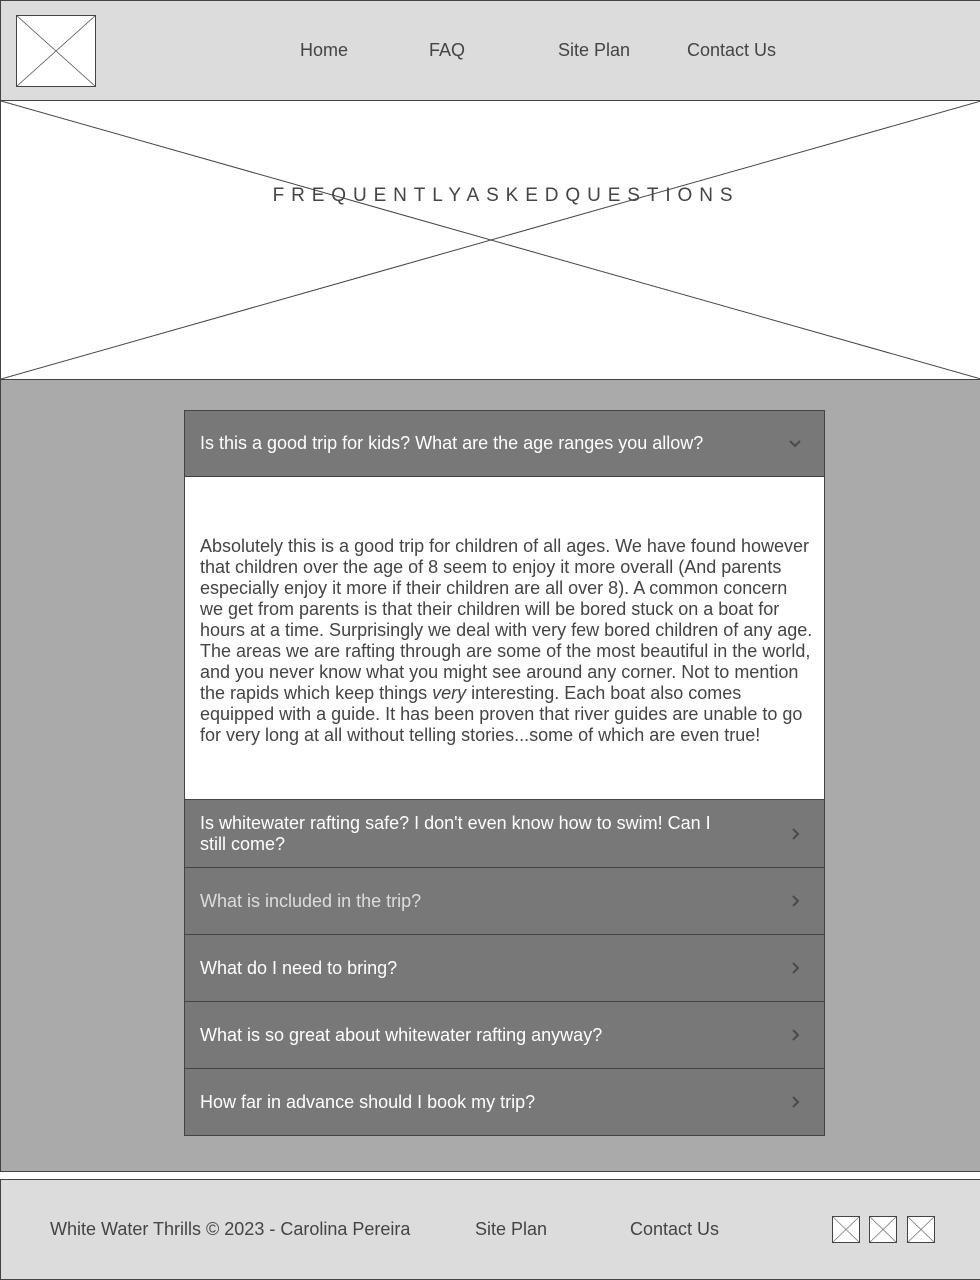 The image size is (980, 1280). I want to click on site-header: Home FAQ Site Plan Contact Us, so click(490, 50).